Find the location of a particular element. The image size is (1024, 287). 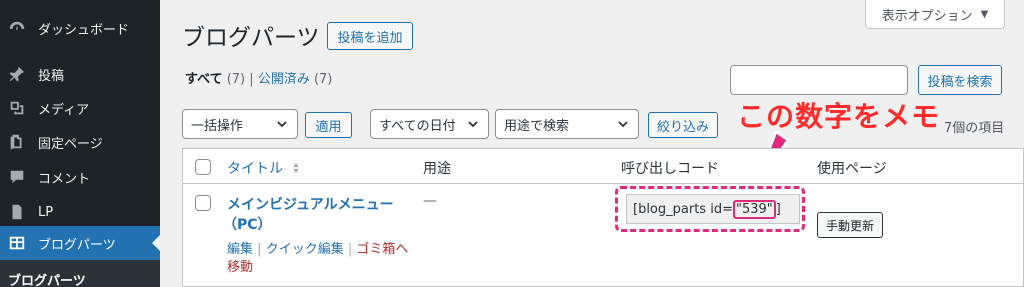

date-filter-value: すべての日付 is located at coordinates (417, 126).